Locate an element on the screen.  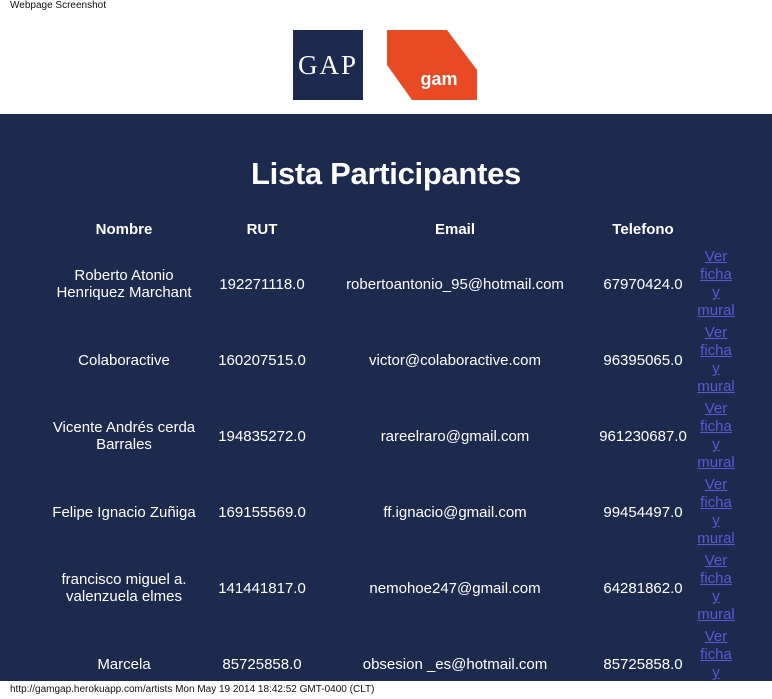
cell-nombre: Colaboractive is located at coordinates (124, 360).